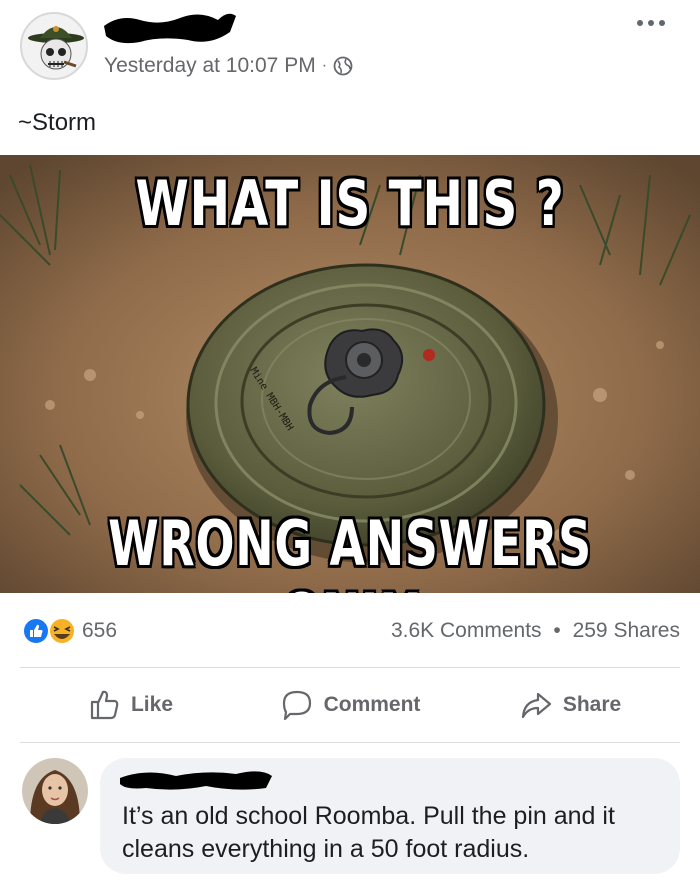 This screenshot has width=700, height=882. I want to click on shares-count: 259 Shares, so click(626, 630).